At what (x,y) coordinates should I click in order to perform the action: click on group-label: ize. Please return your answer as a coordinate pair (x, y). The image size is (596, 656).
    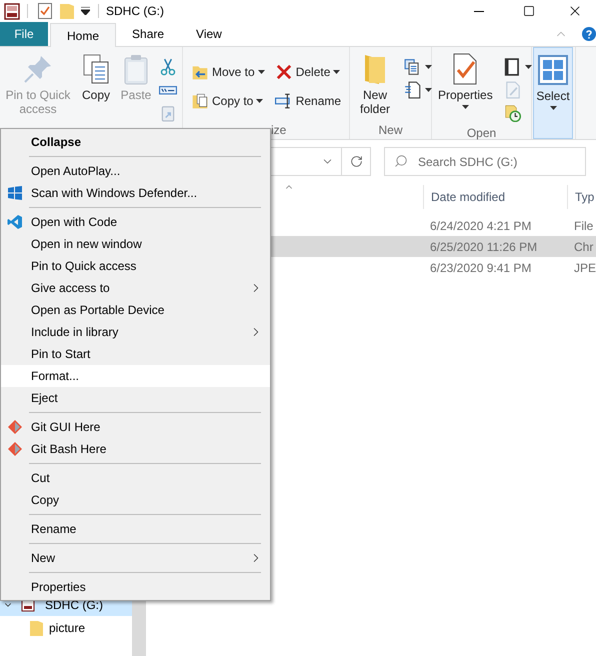
    Looking at the image, I should click on (279, 130).